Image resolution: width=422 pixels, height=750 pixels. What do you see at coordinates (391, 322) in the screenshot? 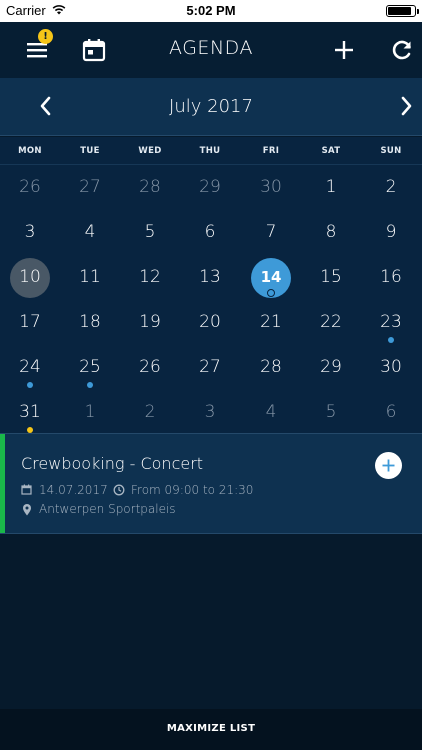
I see `calendar-day: 23` at bounding box center [391, 322].